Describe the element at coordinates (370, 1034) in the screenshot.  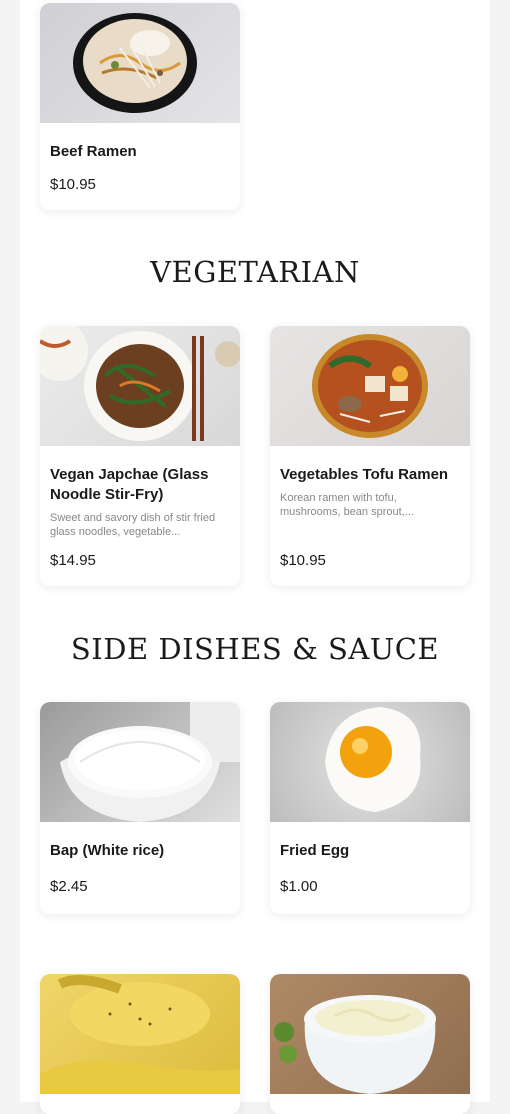
I see `mayo-sauce-image` at that location.